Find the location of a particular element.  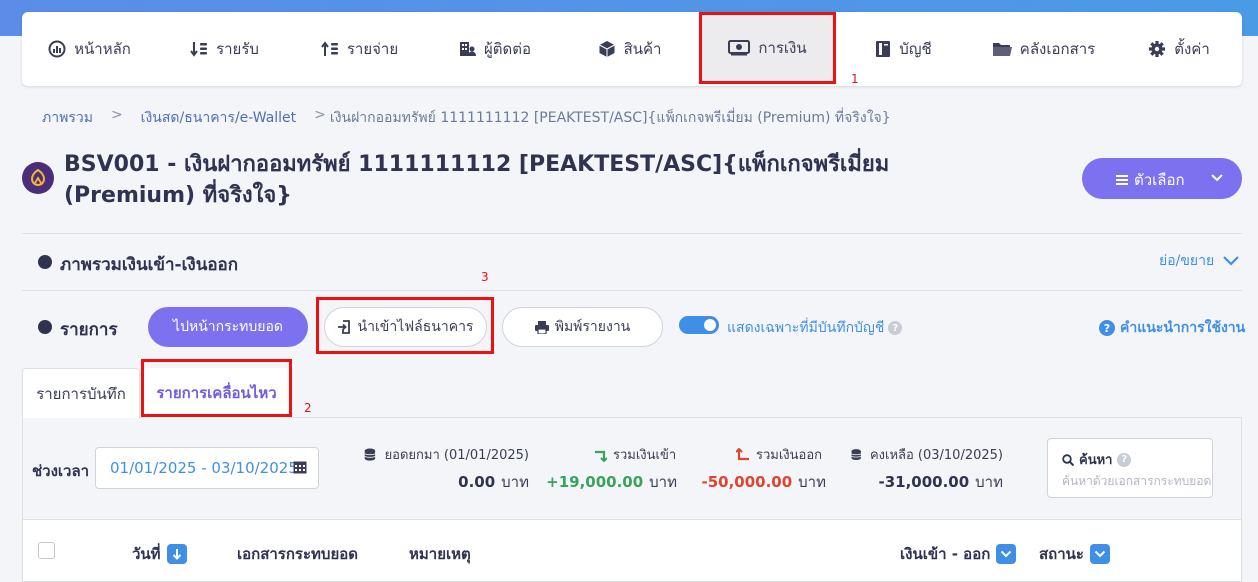

nav-item-products: สินค้า is located at coordinates (629, 49).